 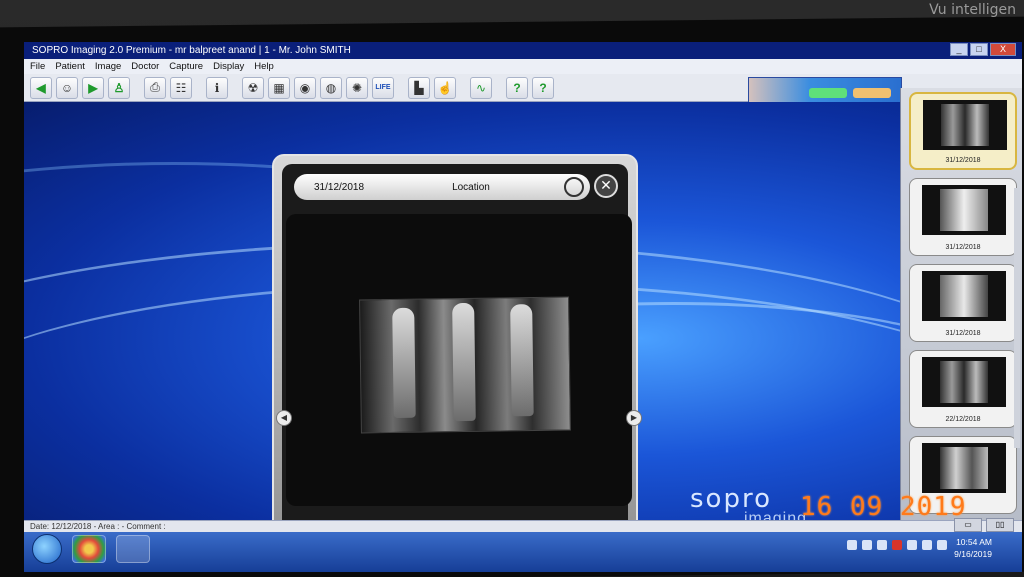 What do you see at coordinates (339, 187) in the screenshot?
I see `image-date: 31/12/2018` at bounding box center [339, 187].